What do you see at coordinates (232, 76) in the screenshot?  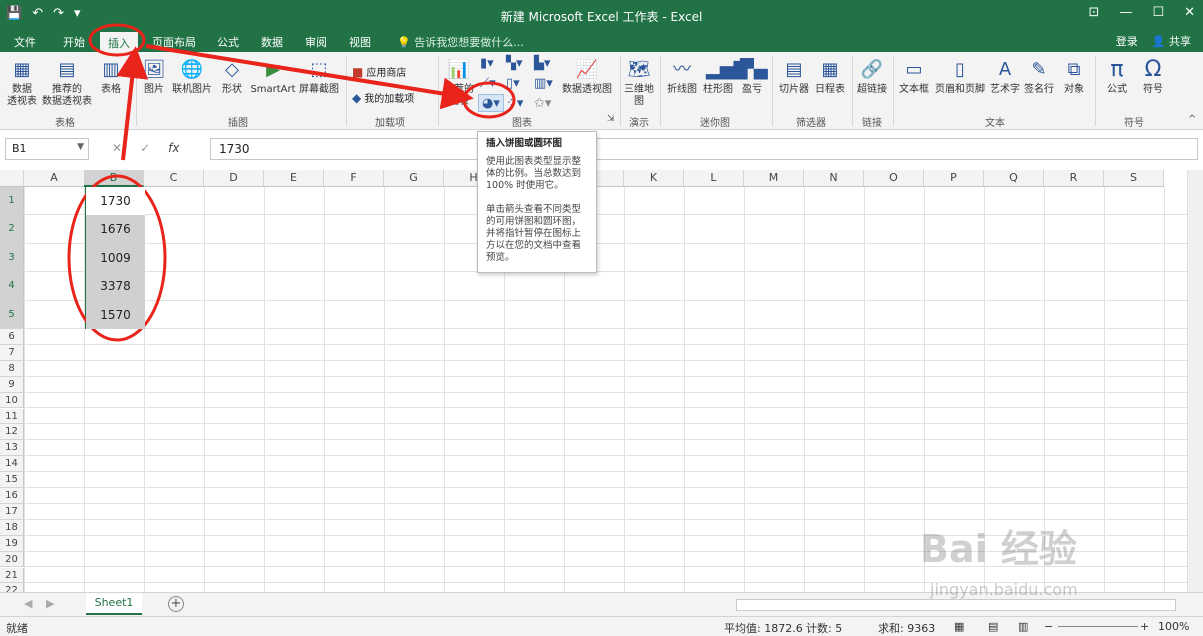 I see `shapes-button: ◇ 形状` at bounding box center [232, 76].